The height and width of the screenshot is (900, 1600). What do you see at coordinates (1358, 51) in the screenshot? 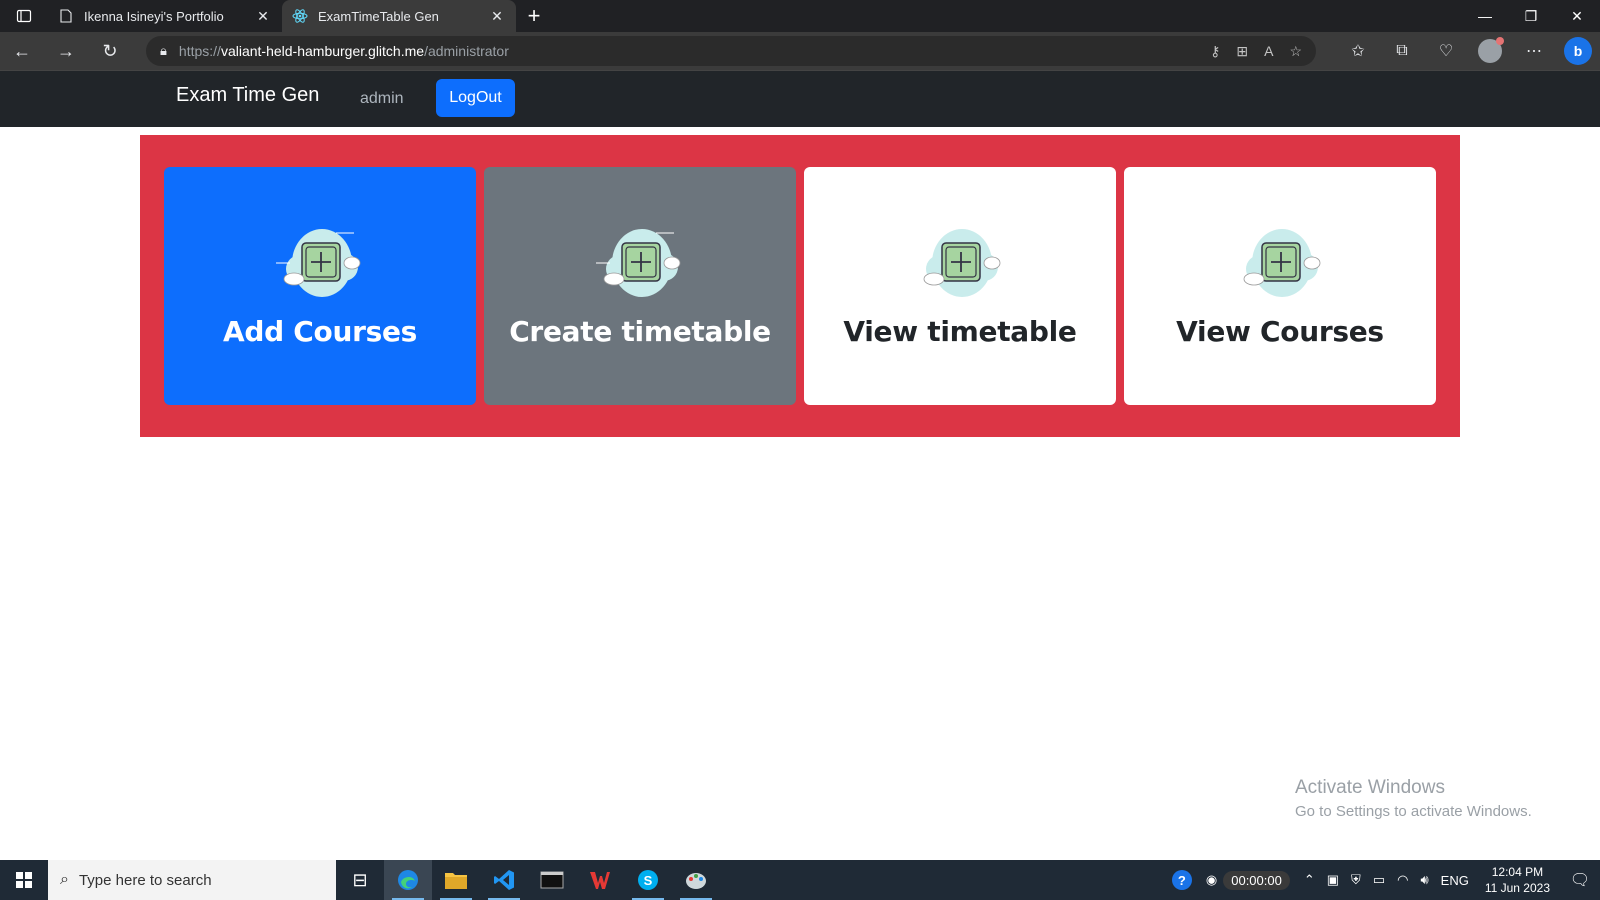
I see `favorites-icon: ✩` at bounding box center [1358, 51].